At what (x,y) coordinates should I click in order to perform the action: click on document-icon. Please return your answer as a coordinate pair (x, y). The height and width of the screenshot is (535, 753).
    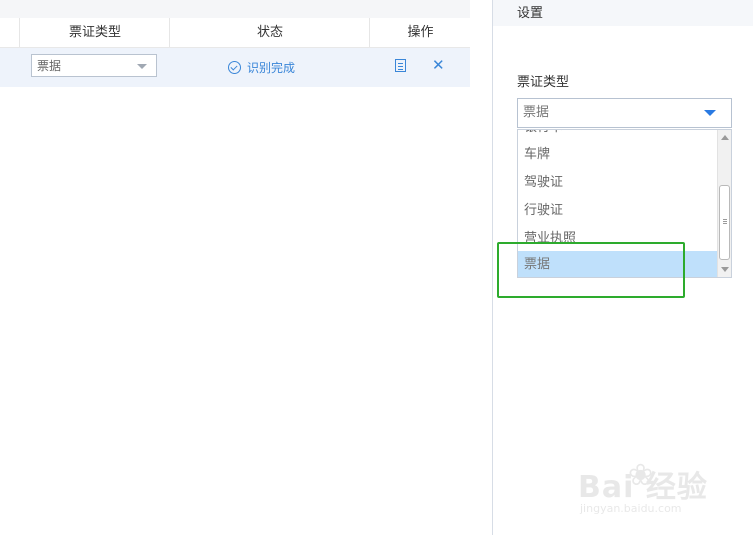
    Looking at the image, I should click on (400, 65).